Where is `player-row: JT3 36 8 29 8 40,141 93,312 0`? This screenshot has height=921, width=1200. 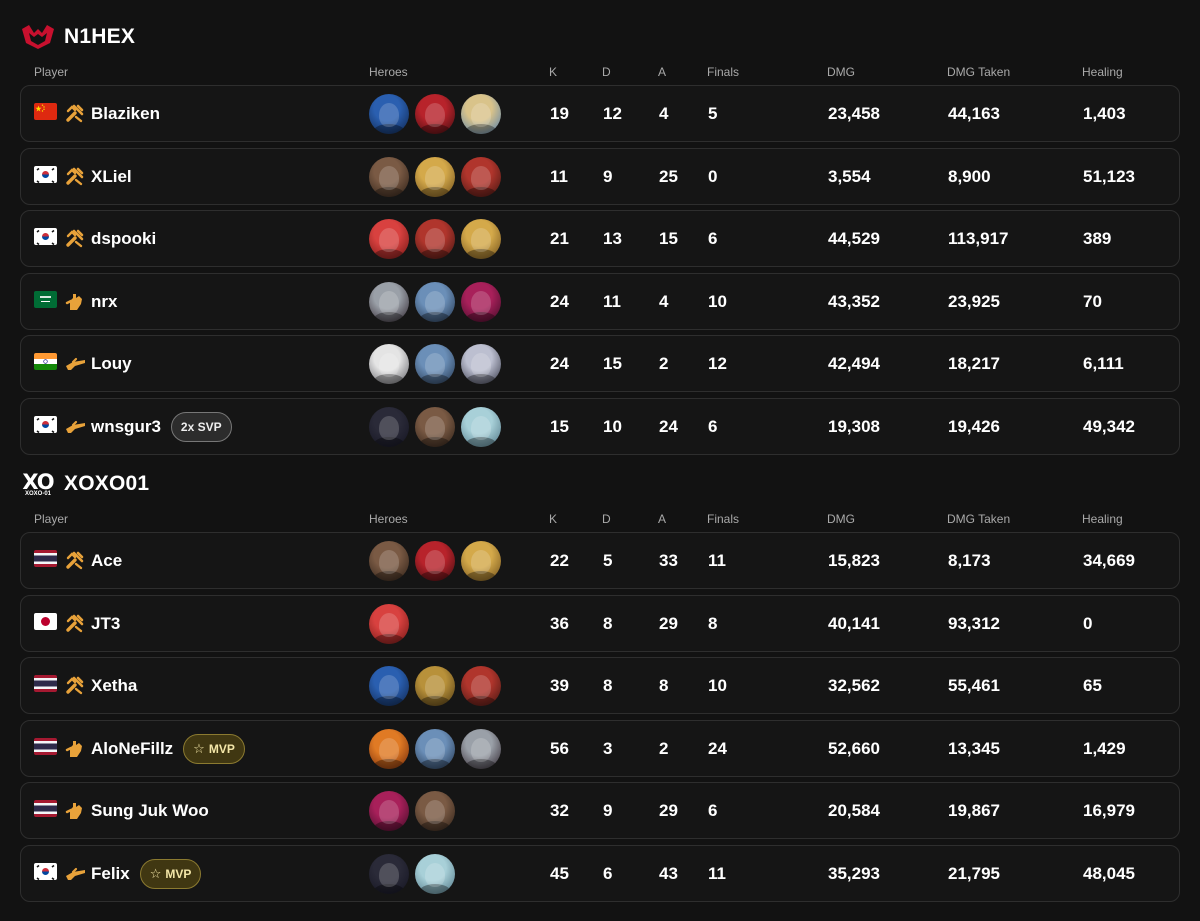
player-row: JT3 36 8 29 8 40,141 93,312 0 is located at coordinates (600, 623).